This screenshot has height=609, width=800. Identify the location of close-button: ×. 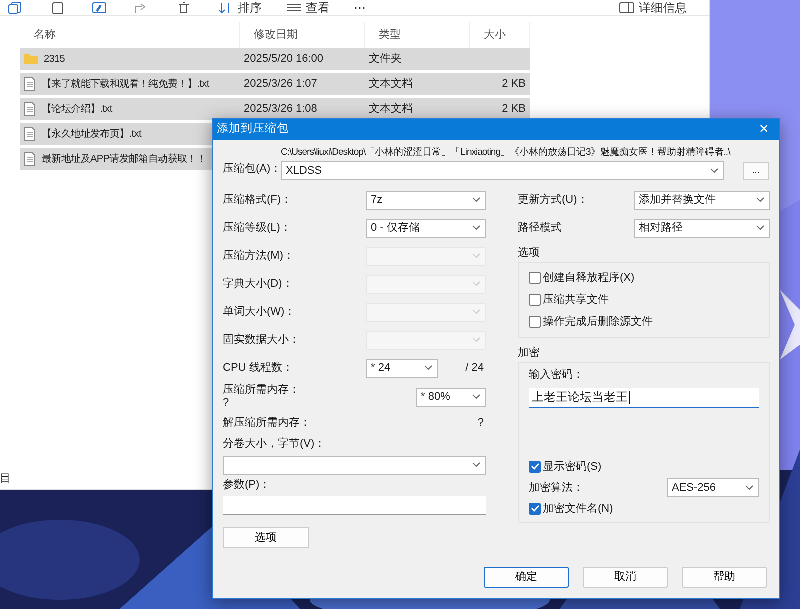
(764, 129).